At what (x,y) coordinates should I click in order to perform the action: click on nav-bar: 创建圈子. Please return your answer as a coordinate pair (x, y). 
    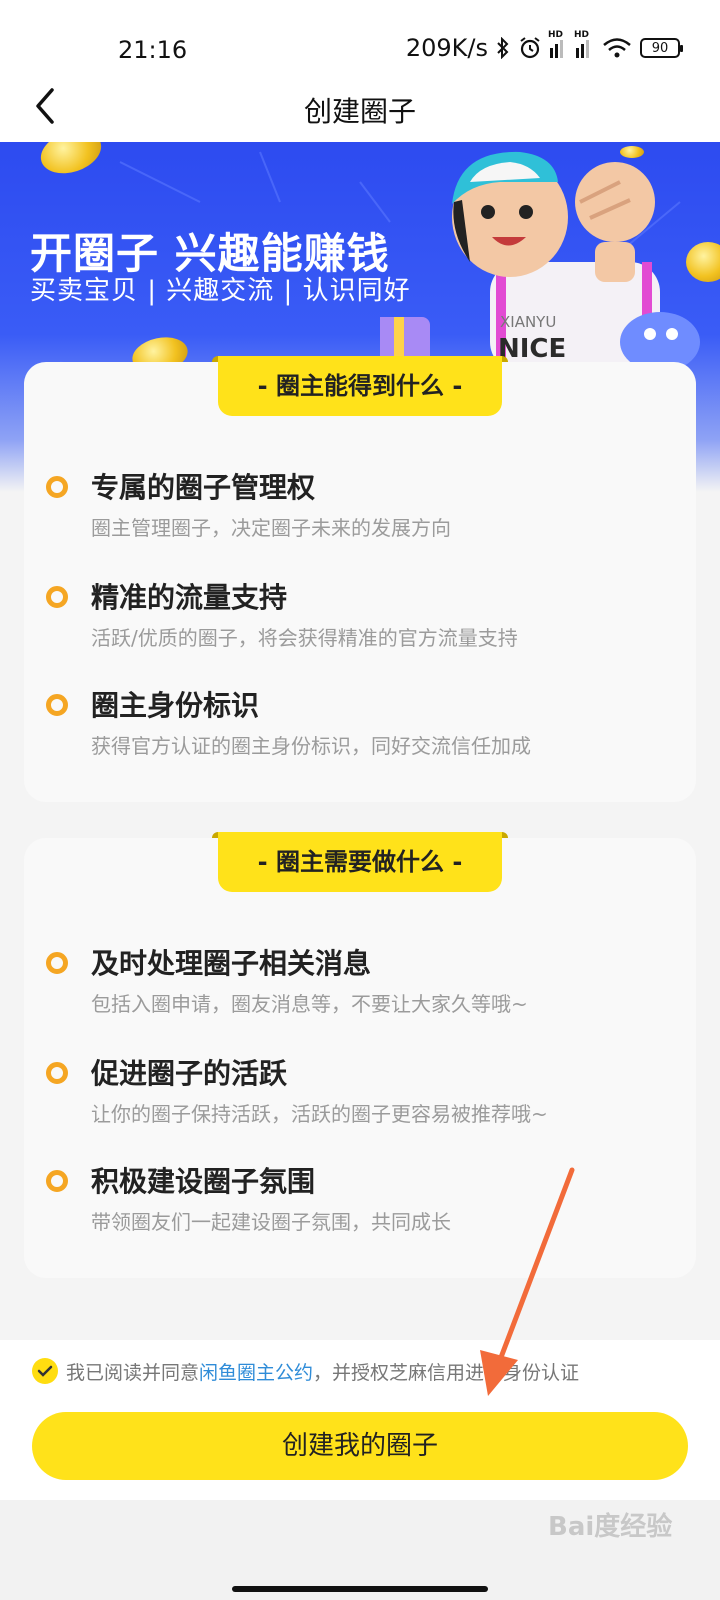
    Looking at the image, I should click on (360, 106).